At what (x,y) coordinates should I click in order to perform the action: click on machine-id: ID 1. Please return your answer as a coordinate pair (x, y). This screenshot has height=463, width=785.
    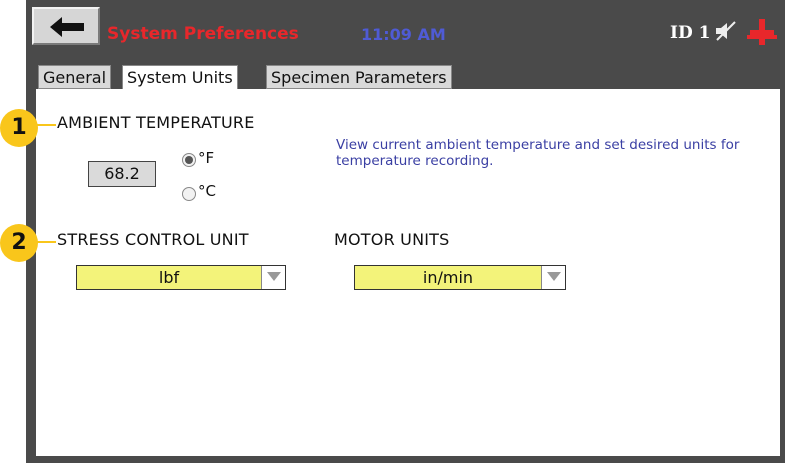
    Looking at the image, I should click on (690, 33).